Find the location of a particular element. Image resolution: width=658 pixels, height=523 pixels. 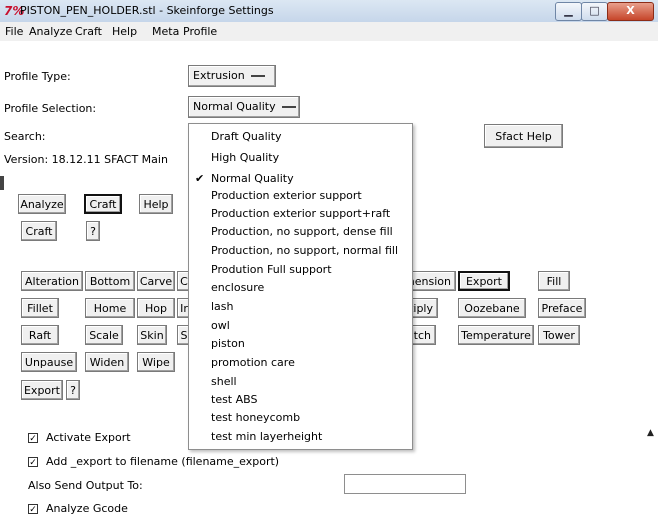

plugin-temperature: Temperature is located at coordinates (496, 335).